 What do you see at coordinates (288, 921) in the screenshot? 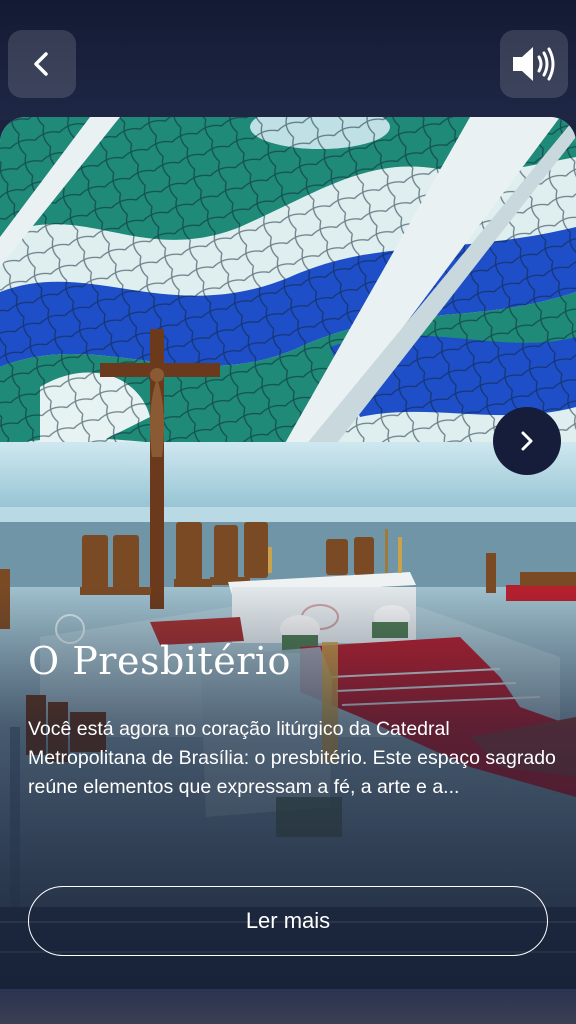
I see `read-more-button: Ler mais` at bounding box center [288, 921].